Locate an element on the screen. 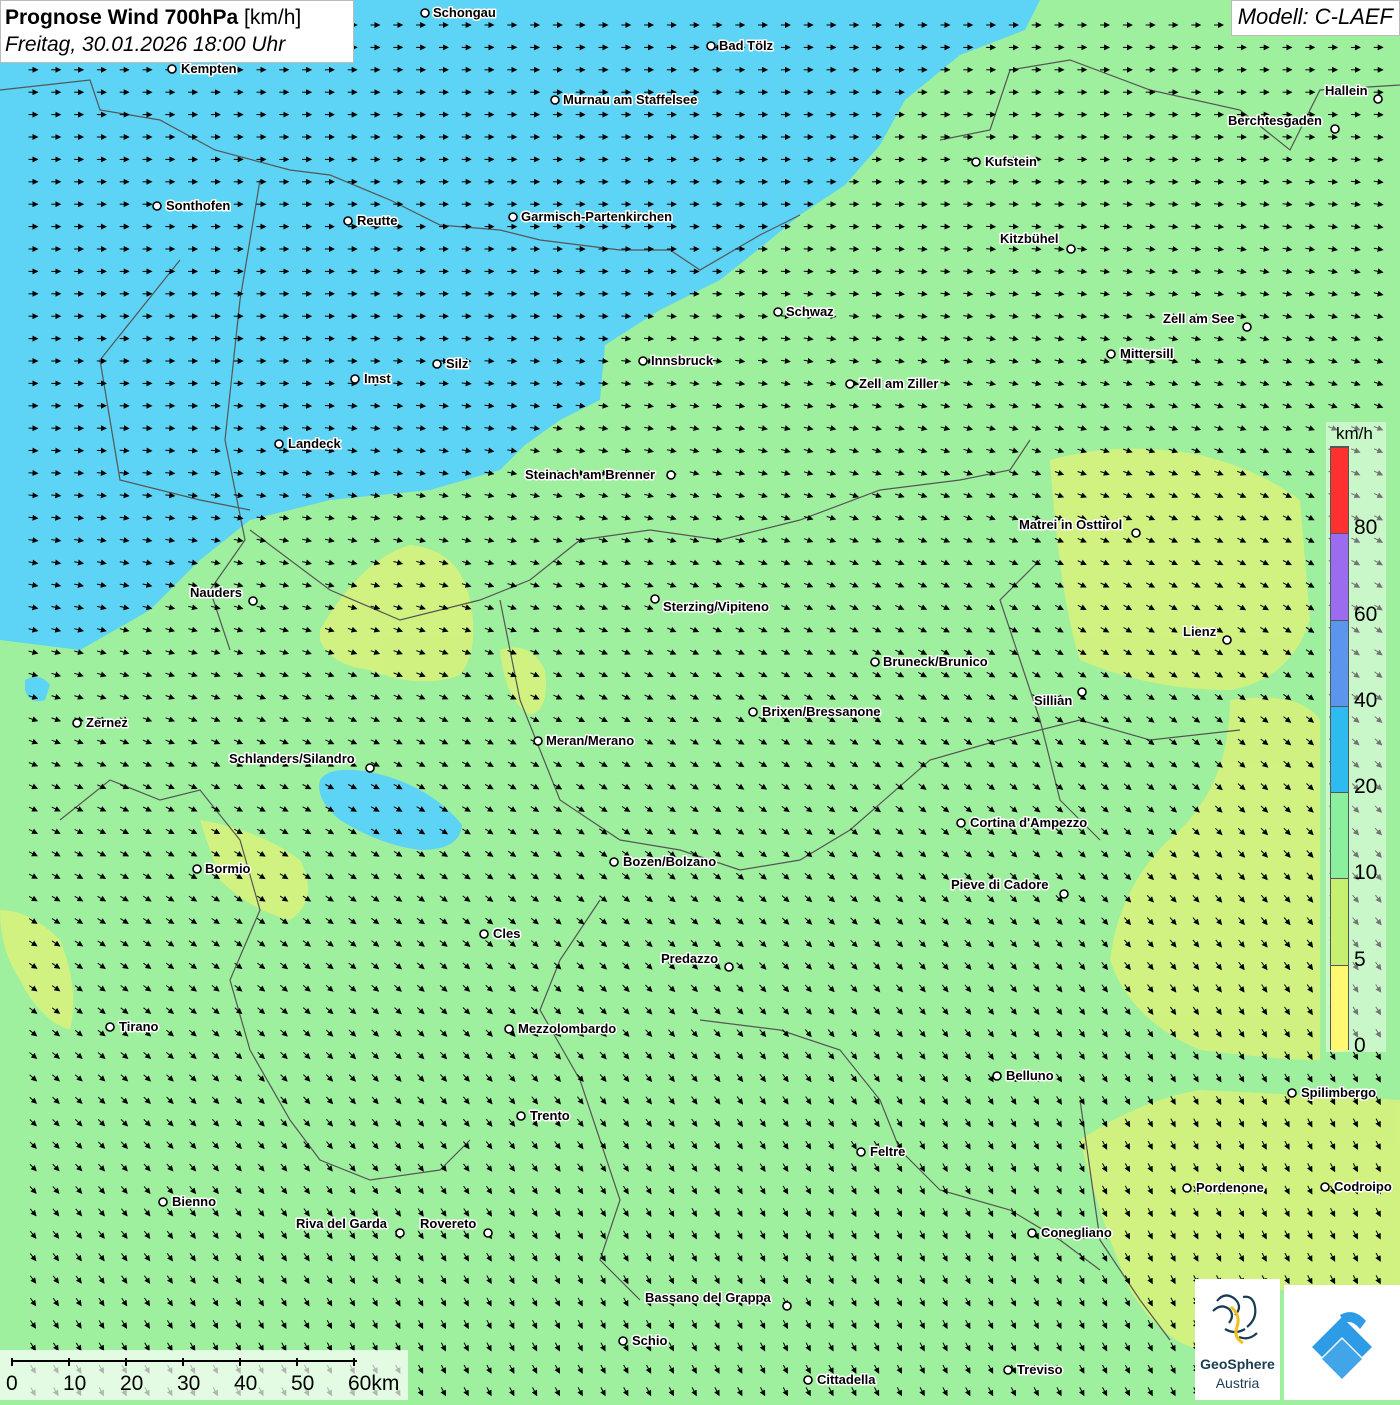 The height and width of the screenshot is (1405, 1400). forecast-date: Freitag, 30.01.2026 18:00 Uhr is located at coordinates (179, 45).